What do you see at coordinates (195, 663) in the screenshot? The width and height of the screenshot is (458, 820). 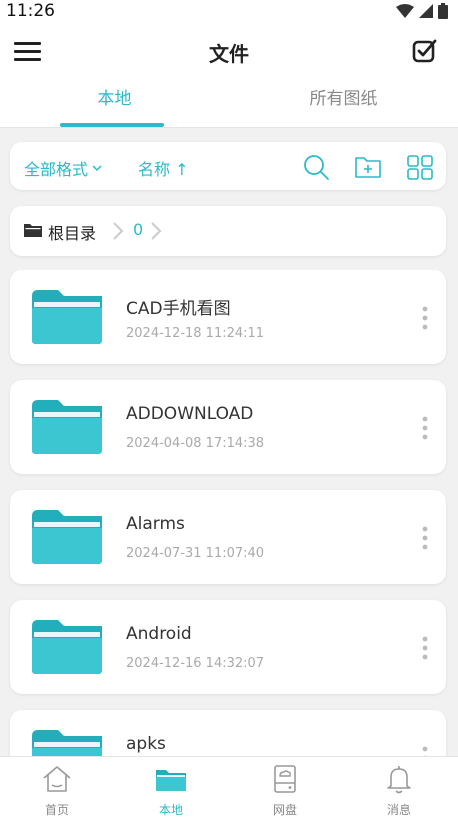 I see `file-date: 2024-12-16 14:32:07` at bounding box center [195, 663].